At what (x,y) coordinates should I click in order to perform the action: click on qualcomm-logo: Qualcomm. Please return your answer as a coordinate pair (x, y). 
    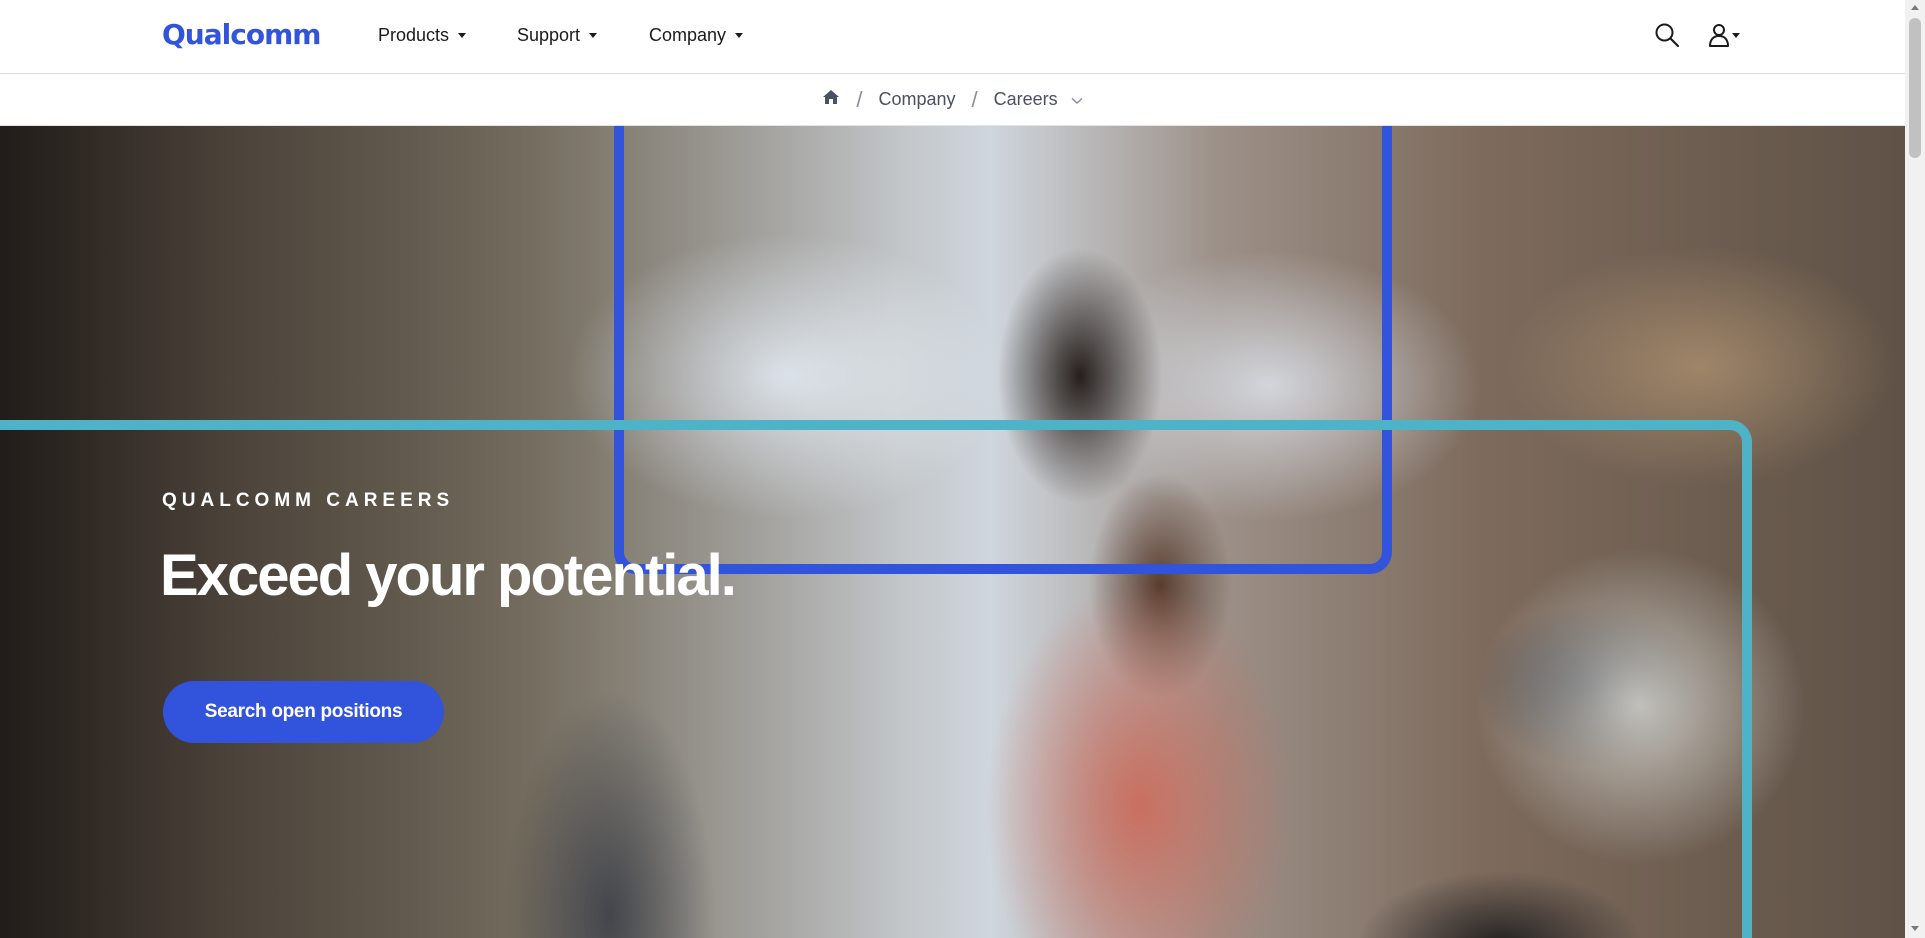
    Looking at the image, I should click on (241, 34).